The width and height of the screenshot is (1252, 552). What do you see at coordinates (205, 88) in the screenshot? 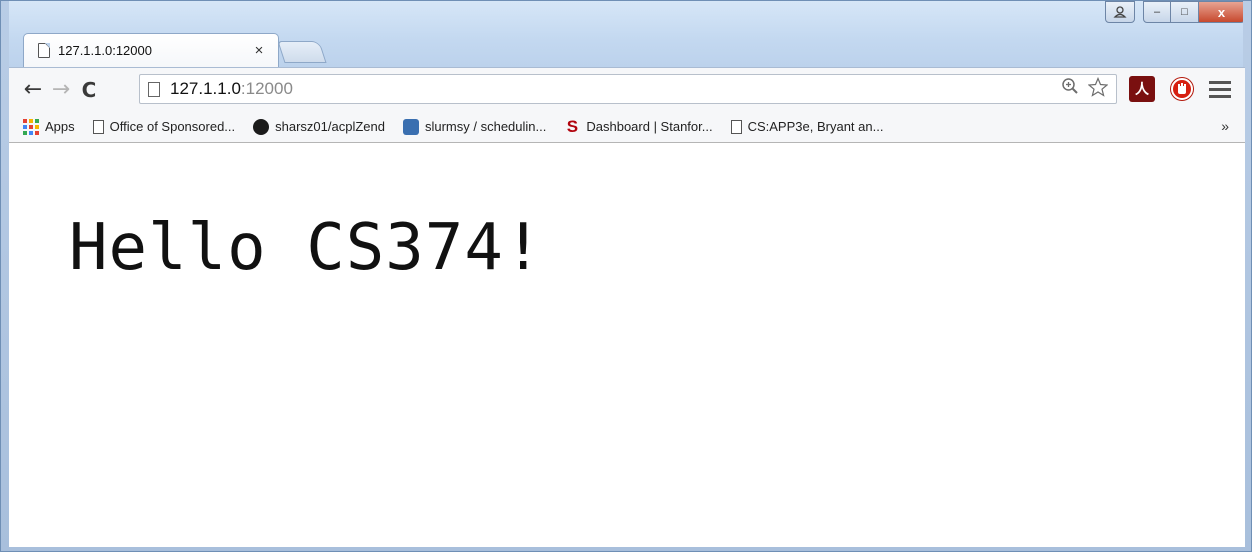
I see `url-host: 127.1.1.0` at bounding box center [205, 88].